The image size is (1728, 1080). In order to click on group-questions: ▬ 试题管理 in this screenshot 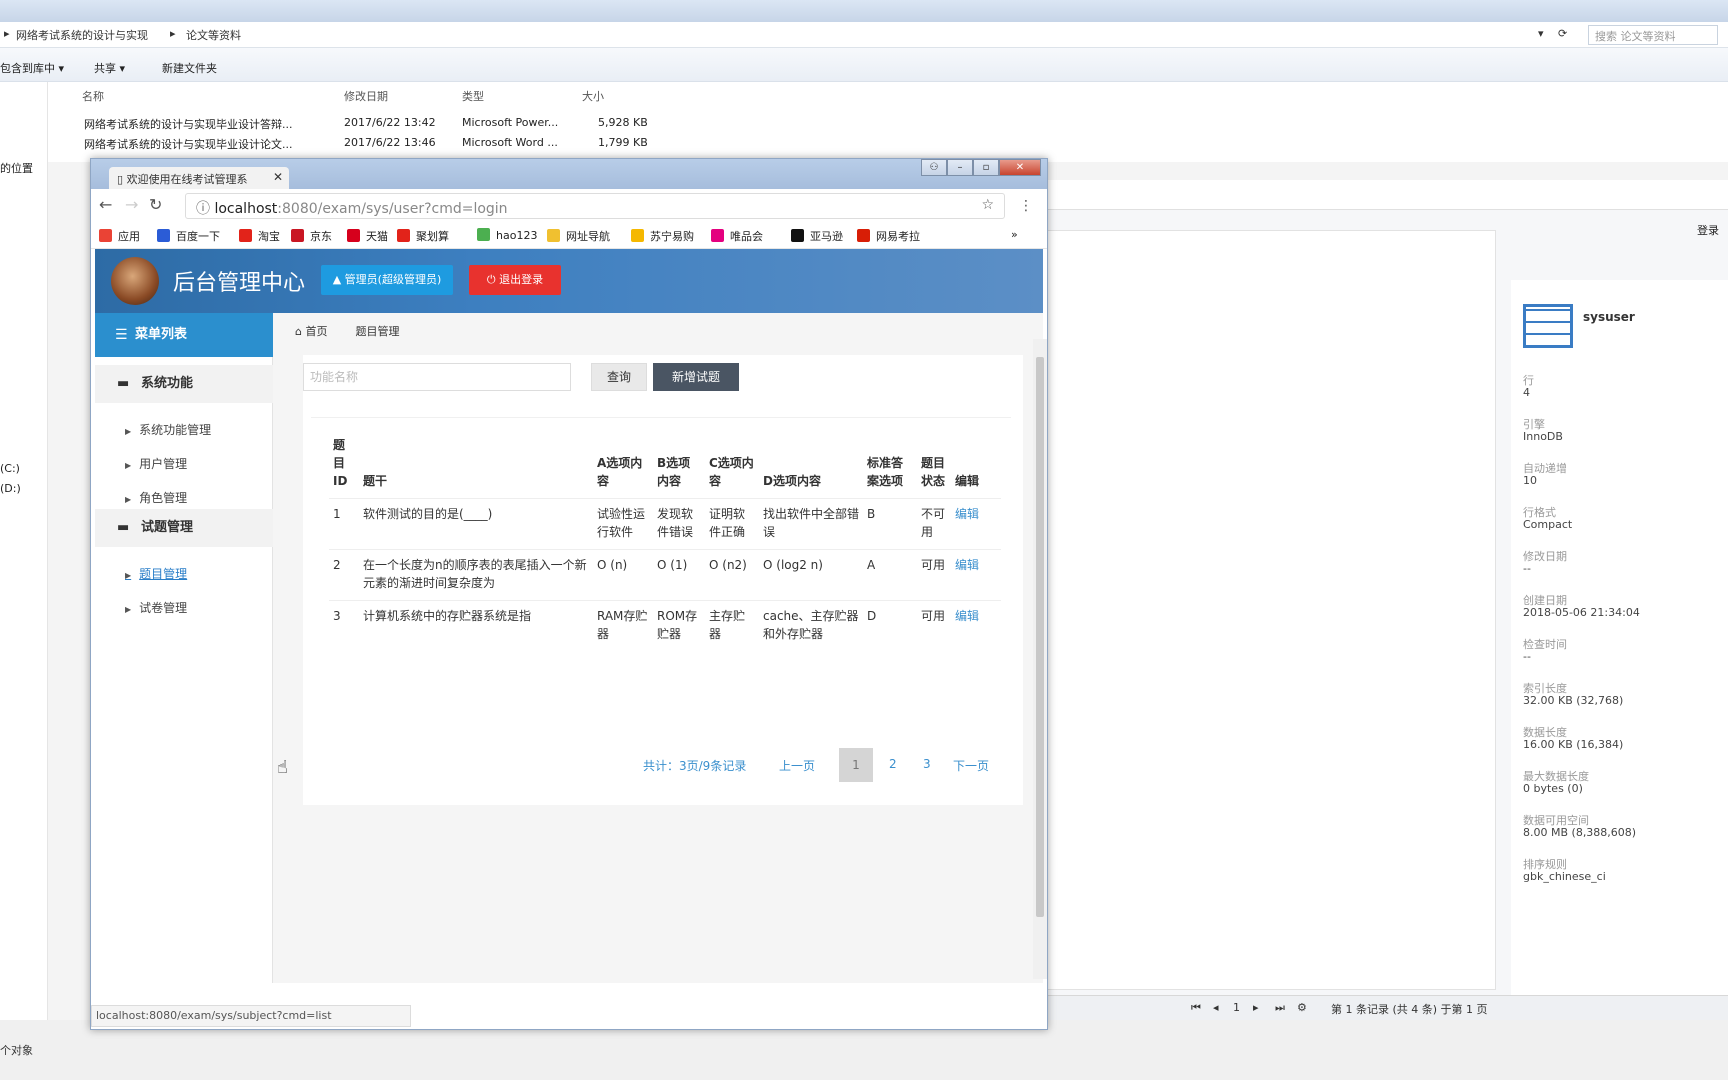, I will do `click(184, 528)`.